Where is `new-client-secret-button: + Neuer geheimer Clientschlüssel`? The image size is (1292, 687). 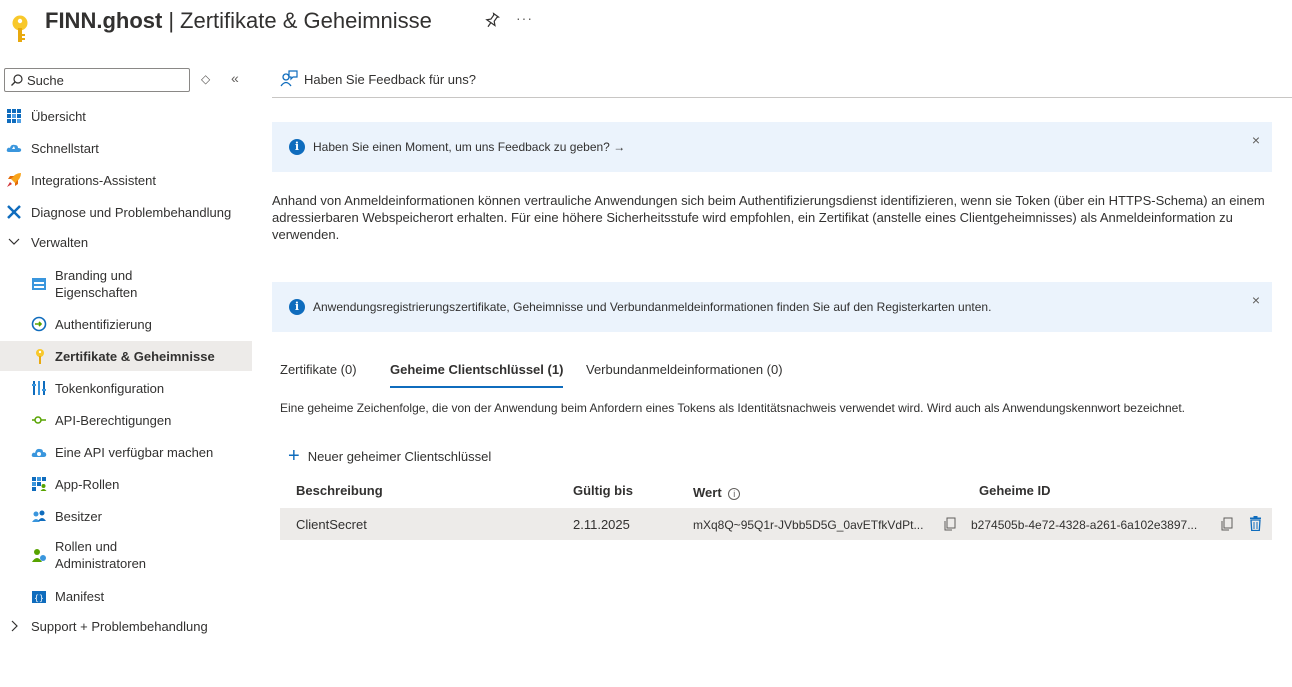 new-client-secret-button: + Neuer geheimer Clientschlüssel is located at coordinates (389, 456).